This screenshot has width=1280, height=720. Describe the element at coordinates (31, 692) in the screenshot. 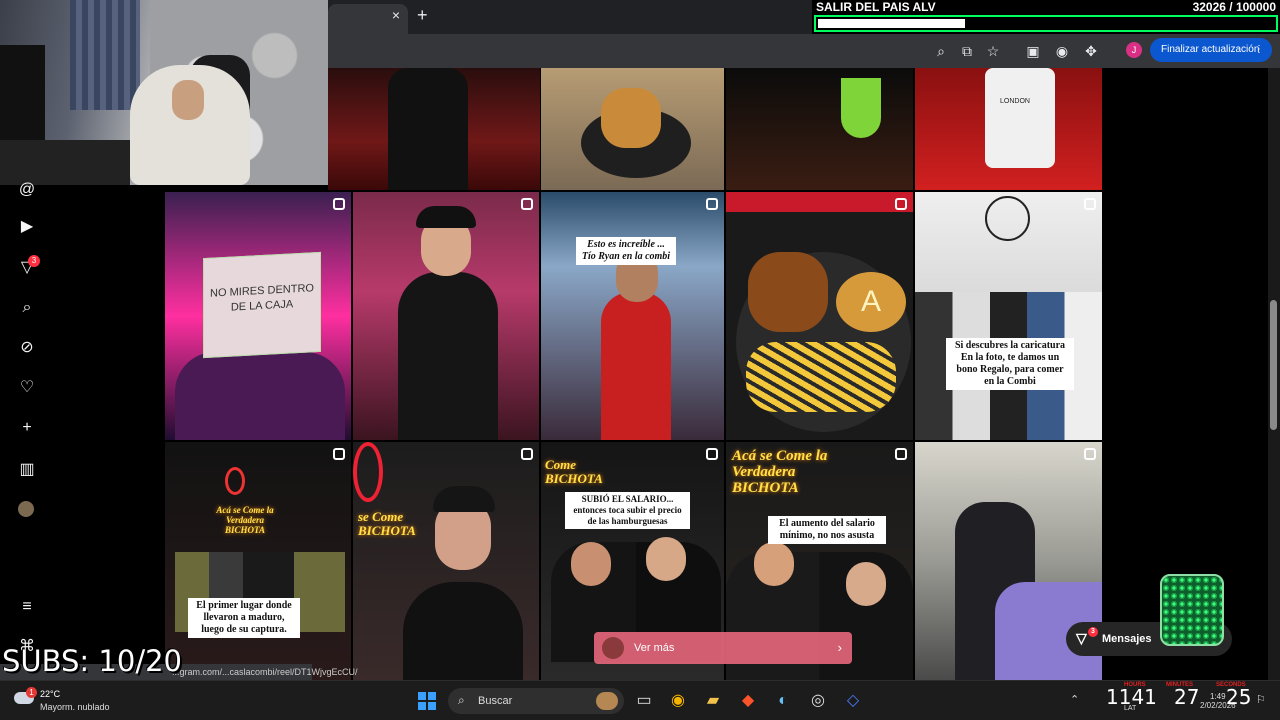

I see `weather-badge: 1` at that location.